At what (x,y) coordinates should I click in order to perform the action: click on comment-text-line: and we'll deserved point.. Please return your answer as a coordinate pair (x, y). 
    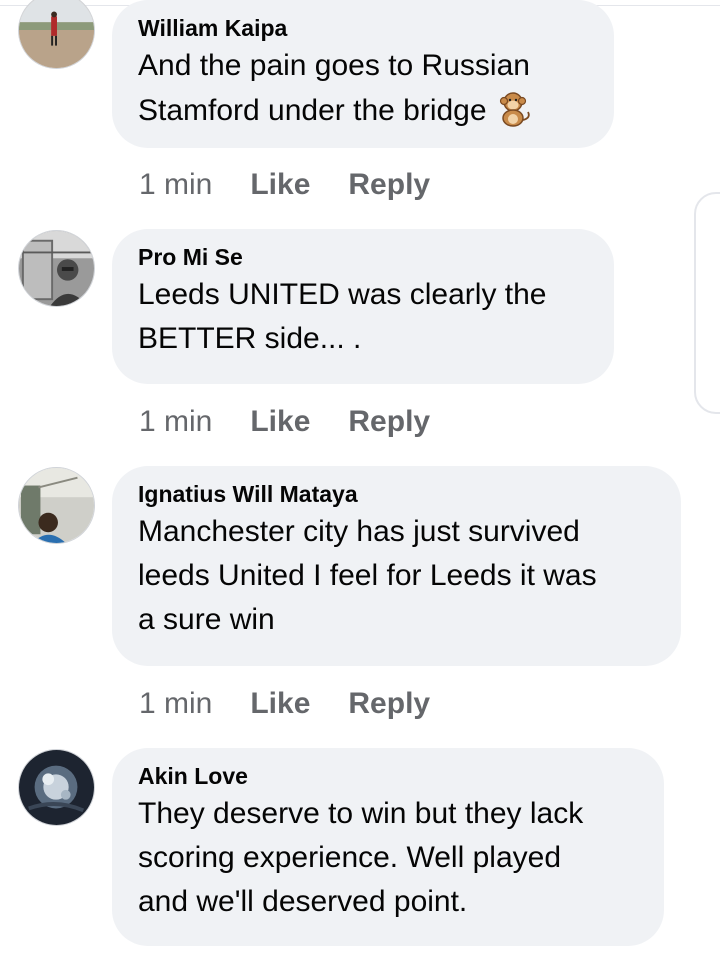
    Looking at the image, I should click on (303, 901).